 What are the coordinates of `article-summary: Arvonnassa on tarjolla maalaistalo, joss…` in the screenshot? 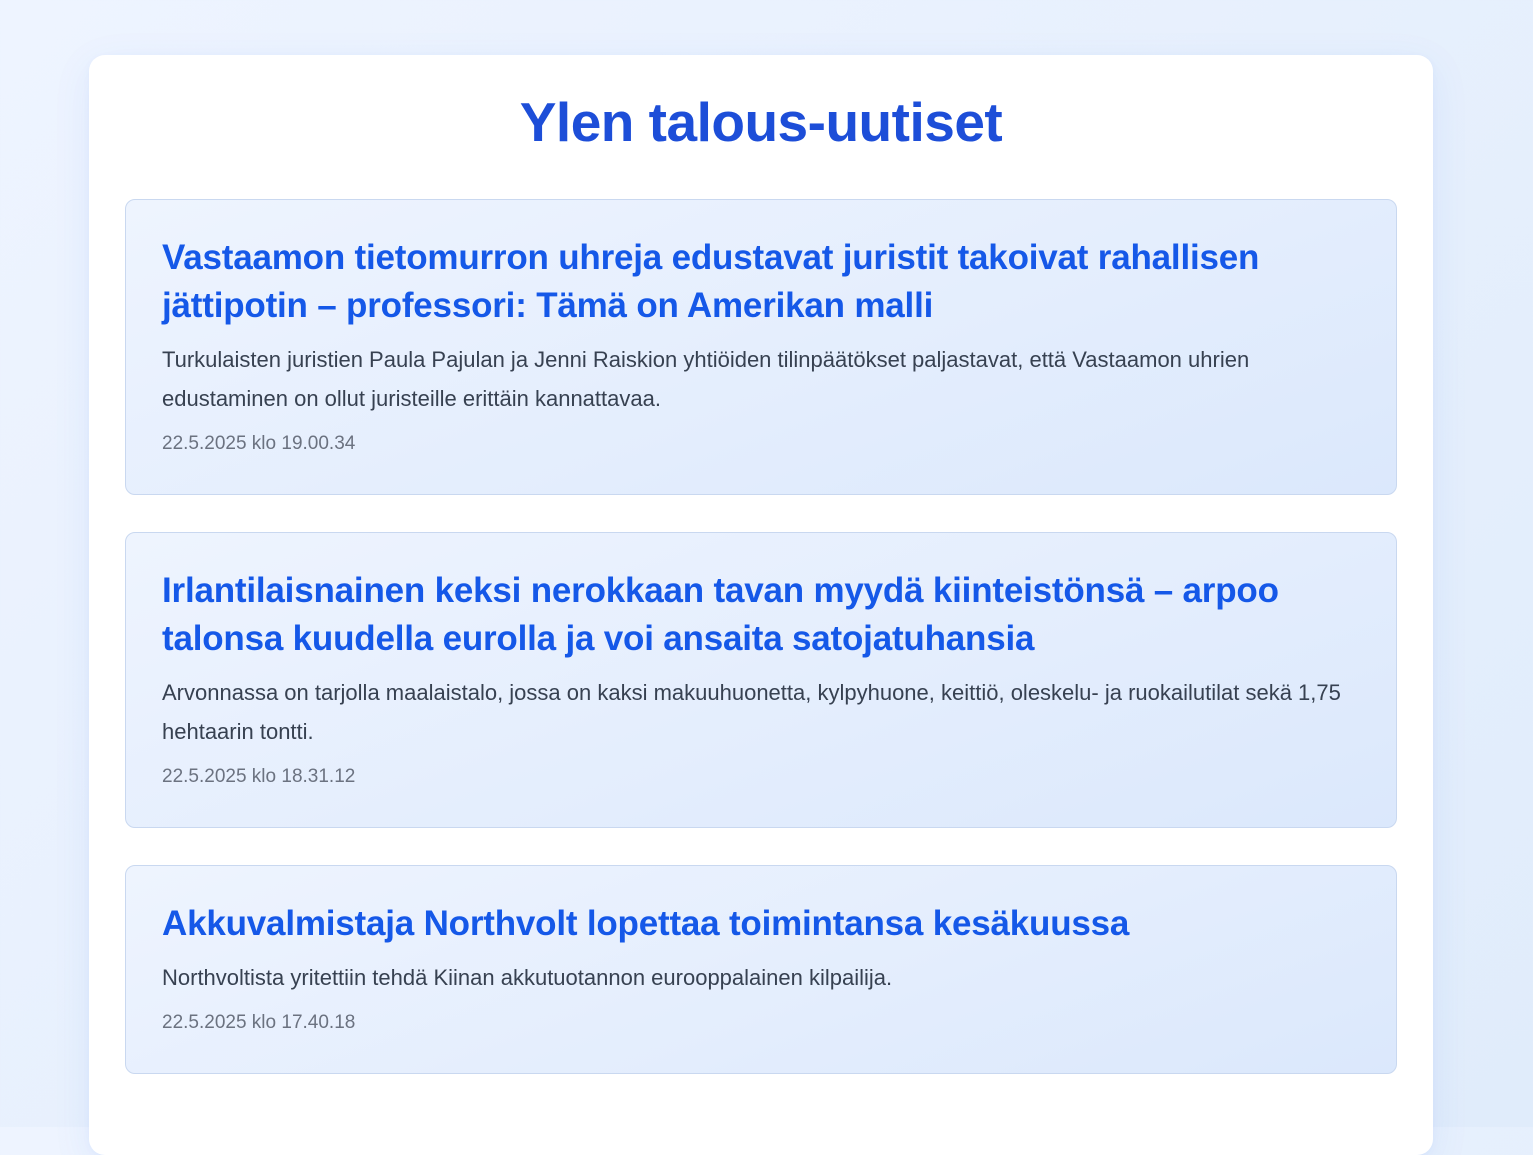 It's located at (751, 712).